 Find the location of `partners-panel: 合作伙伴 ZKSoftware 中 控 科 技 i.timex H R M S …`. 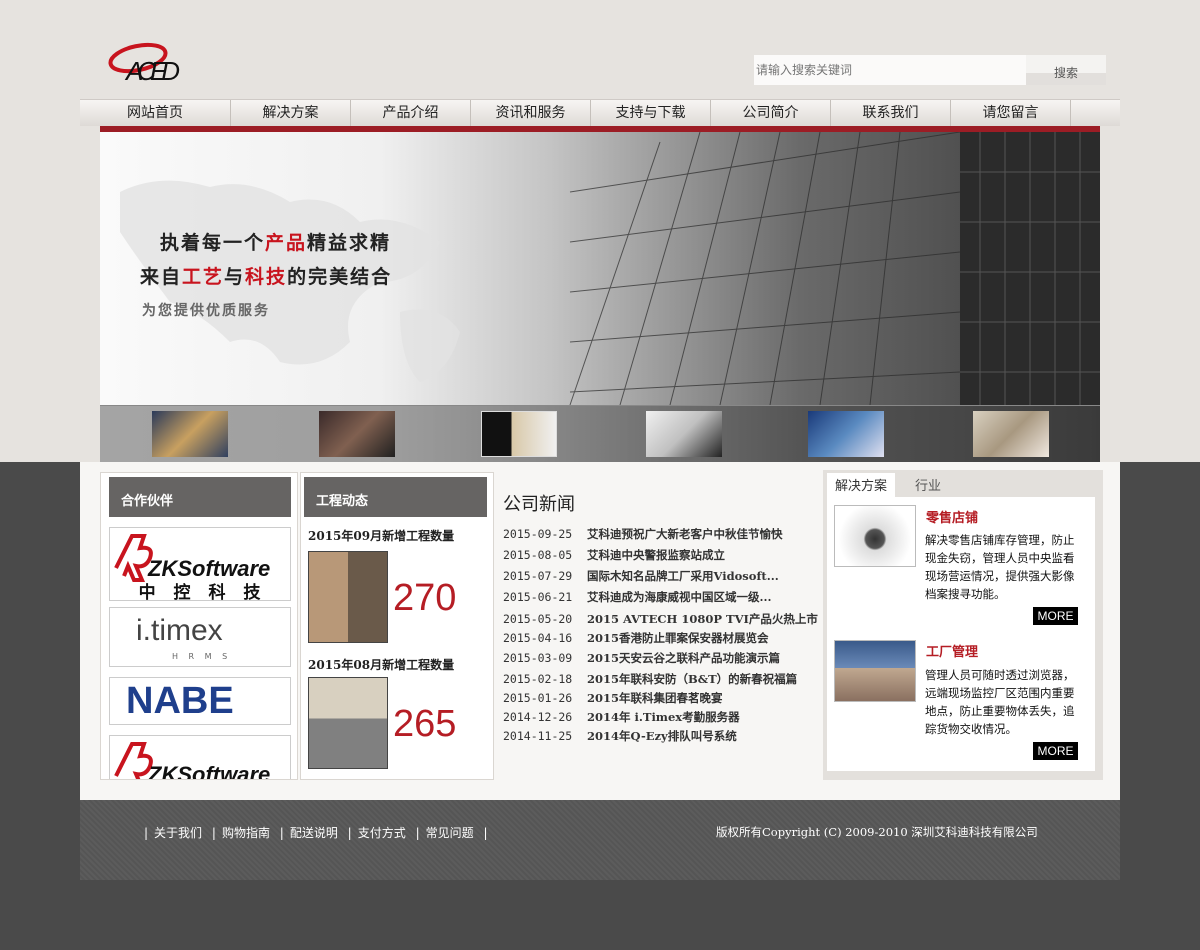

partners-panel: 合作伙伴 ZKSoftware 中 控 科 技 i.timex H R M S … is located at coordinates (199, 626).